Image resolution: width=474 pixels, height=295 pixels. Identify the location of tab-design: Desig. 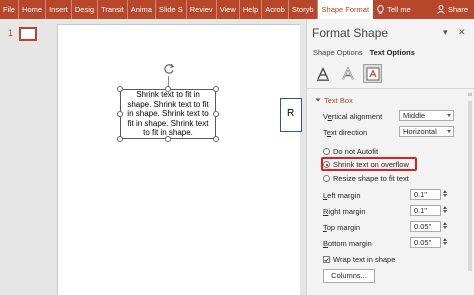
(85, 9).